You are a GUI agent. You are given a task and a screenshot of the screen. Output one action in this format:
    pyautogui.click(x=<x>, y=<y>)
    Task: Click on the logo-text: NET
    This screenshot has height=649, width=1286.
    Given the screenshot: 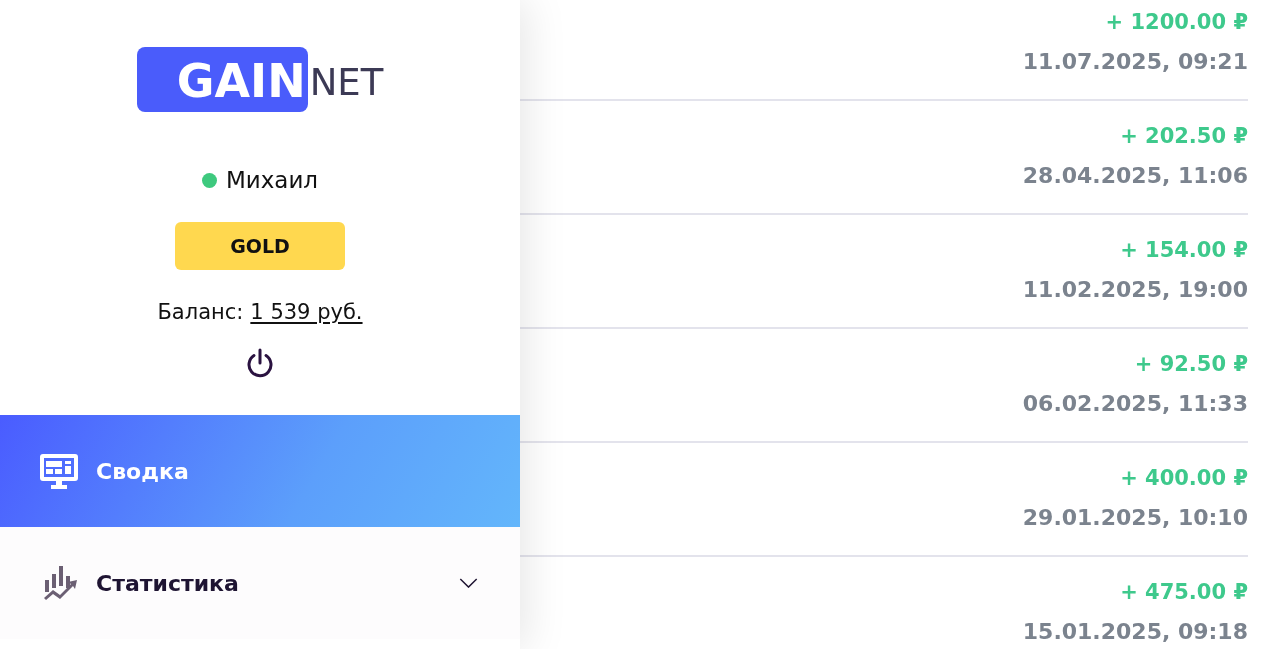 What is the action you would take?
    pyautogui.click(x=346, y=83)
    